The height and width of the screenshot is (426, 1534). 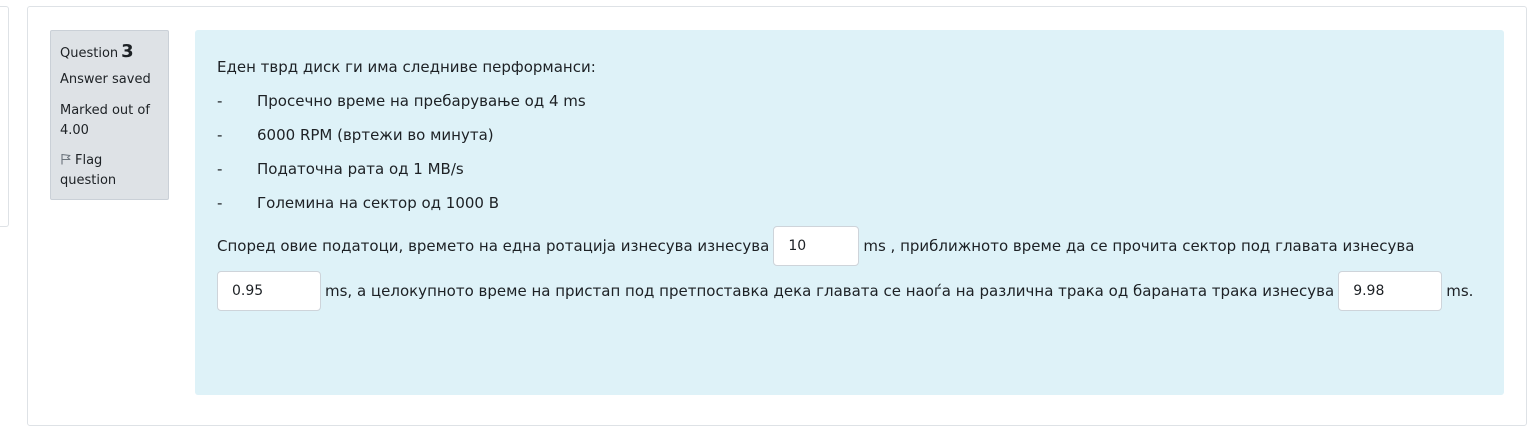 I want to click on rotation-time-input, so click(x=816, y=246).